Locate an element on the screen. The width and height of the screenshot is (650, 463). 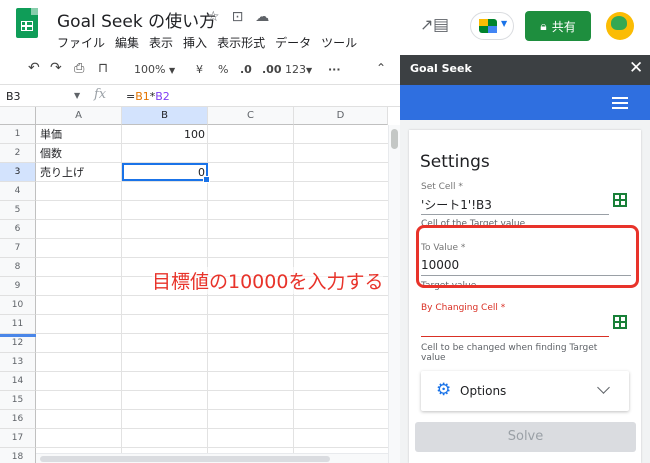
row-header-7: 7 is located at coordinates (18, 248).